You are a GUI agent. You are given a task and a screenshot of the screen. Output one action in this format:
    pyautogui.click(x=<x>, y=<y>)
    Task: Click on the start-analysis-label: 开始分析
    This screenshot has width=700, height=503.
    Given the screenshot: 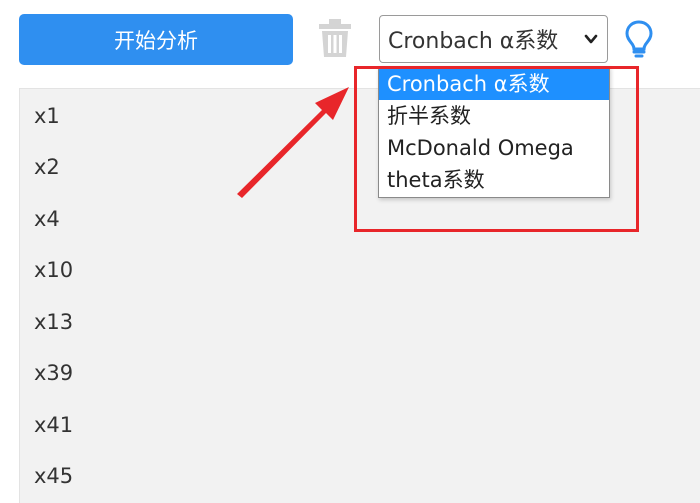 What is the action you would take?
    pyautogui.click(x=156, y=40)
    